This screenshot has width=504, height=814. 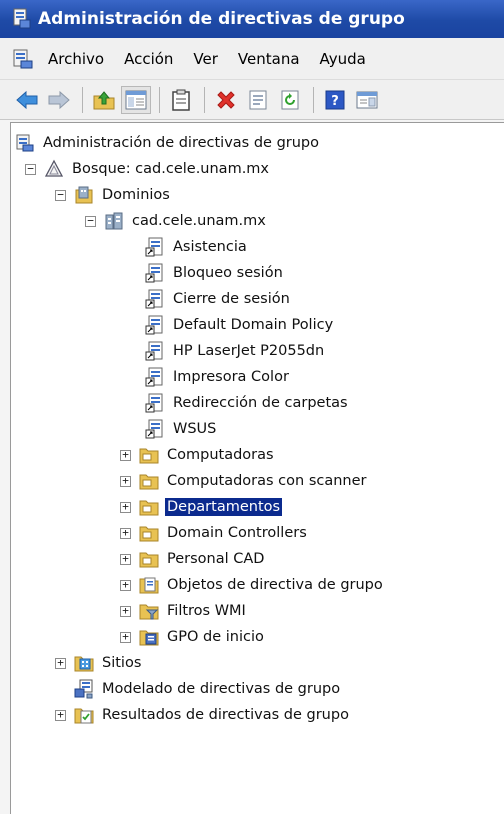 I want to click on tree-node-gpo-link: Bloqueo sesión, so click(x=215, y=273).